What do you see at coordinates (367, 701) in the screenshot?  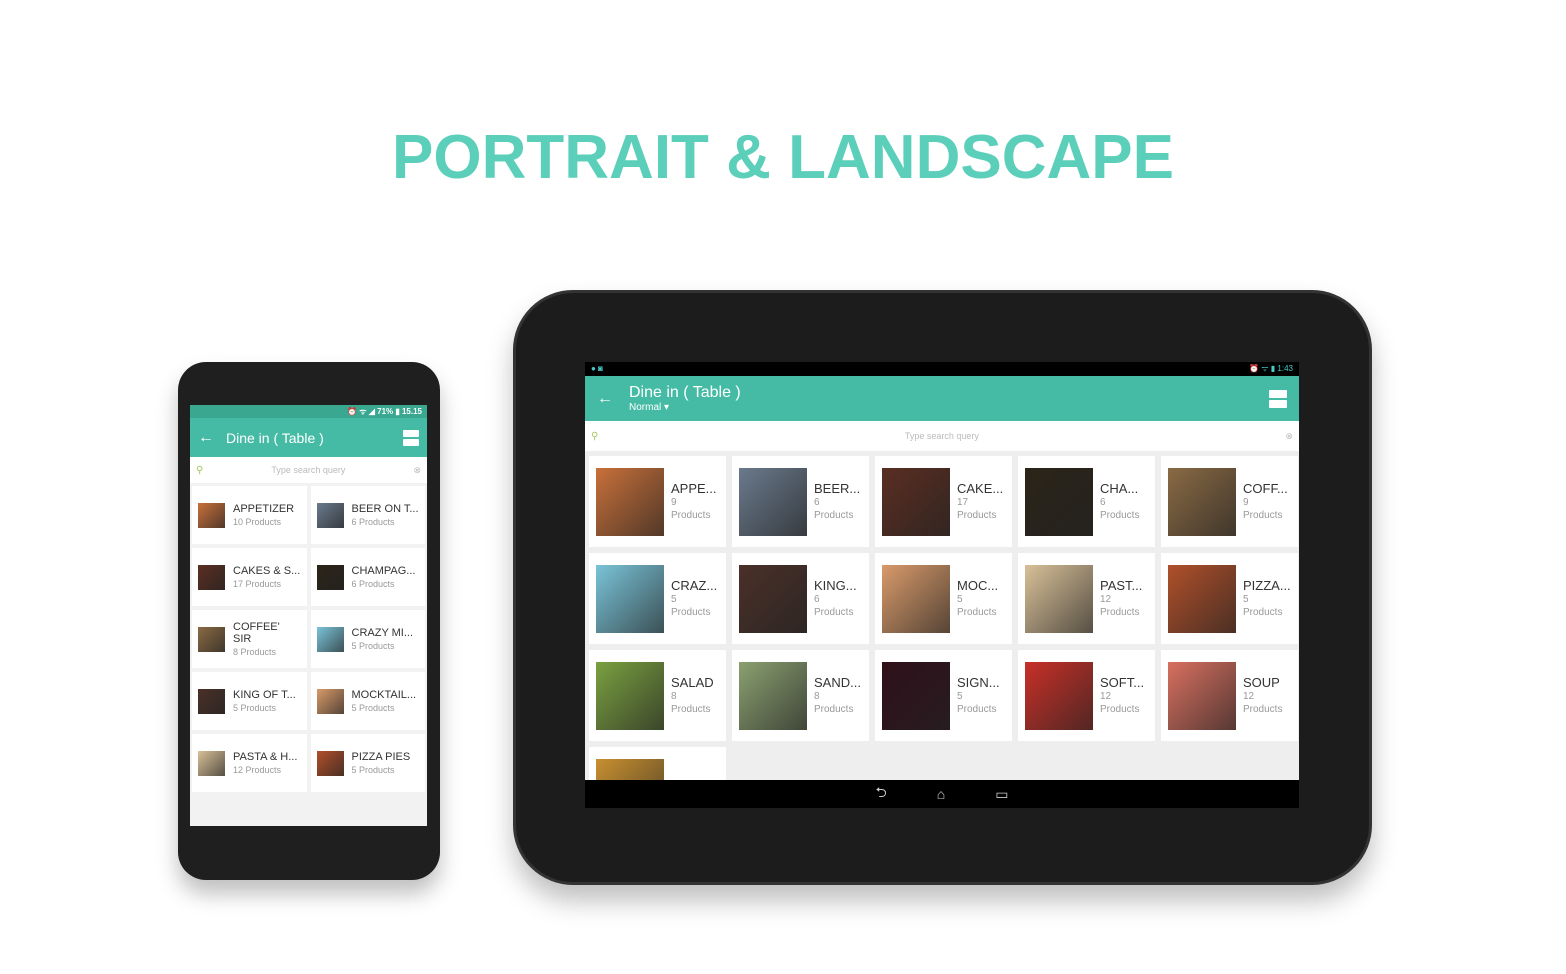 I see `category-card: MOCKTAIL... 5 Products` at bounding box center [367, 701].